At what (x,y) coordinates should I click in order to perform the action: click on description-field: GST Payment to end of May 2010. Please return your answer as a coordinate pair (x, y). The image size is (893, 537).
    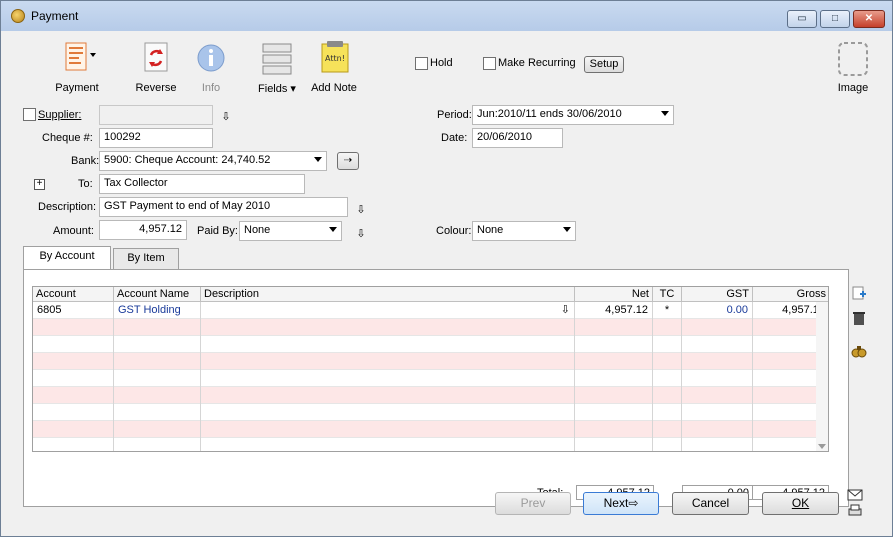
    Looking at the image, I should click on (223, 207).